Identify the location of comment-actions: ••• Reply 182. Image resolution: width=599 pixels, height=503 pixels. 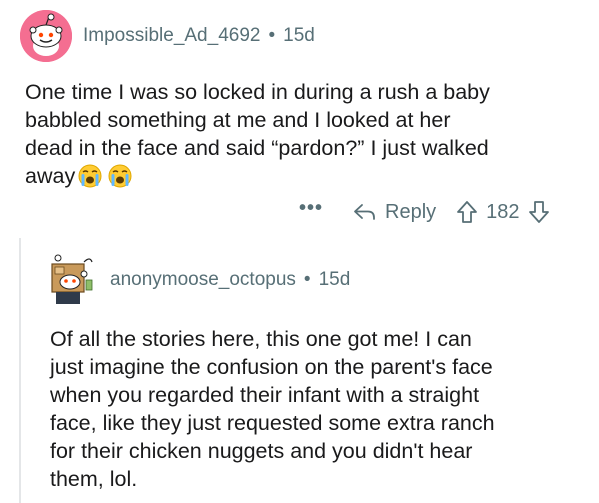
(424, 210).